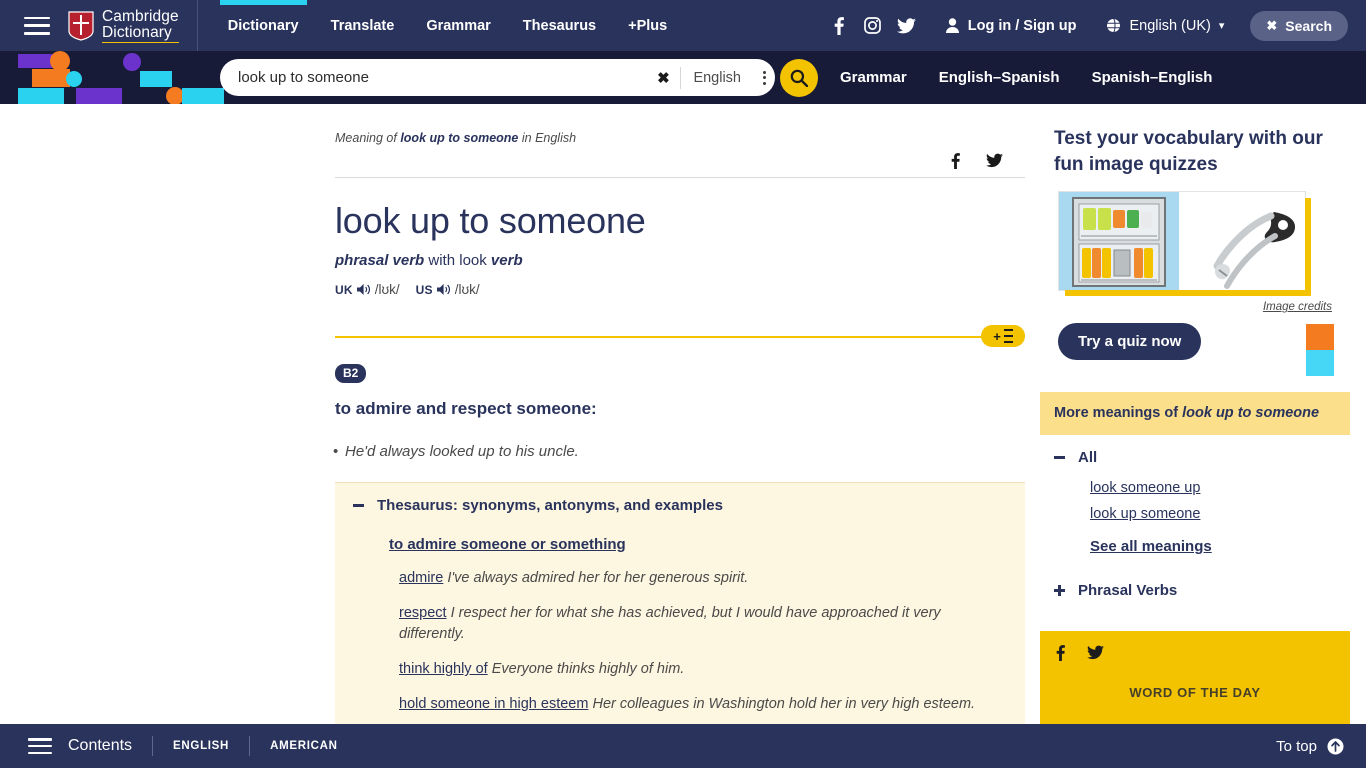 This screenshot has height=768, width=1366. I want to click on thesaurus-subheading: to admire someone or something, so click(507, 544).